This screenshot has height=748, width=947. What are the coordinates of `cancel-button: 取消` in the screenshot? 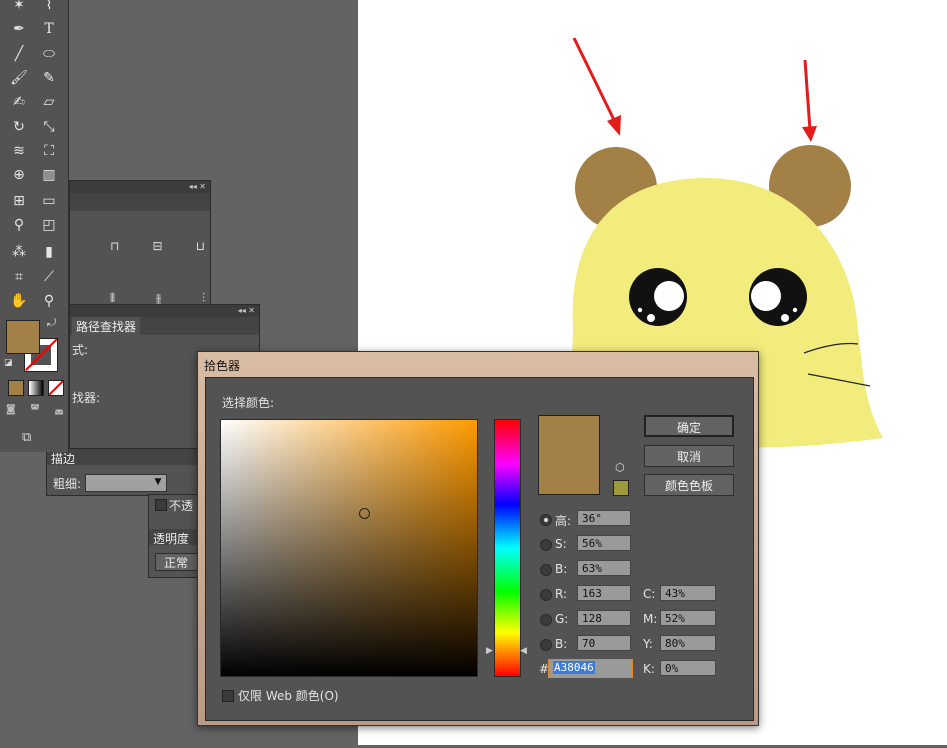 It's located at (689, 456).